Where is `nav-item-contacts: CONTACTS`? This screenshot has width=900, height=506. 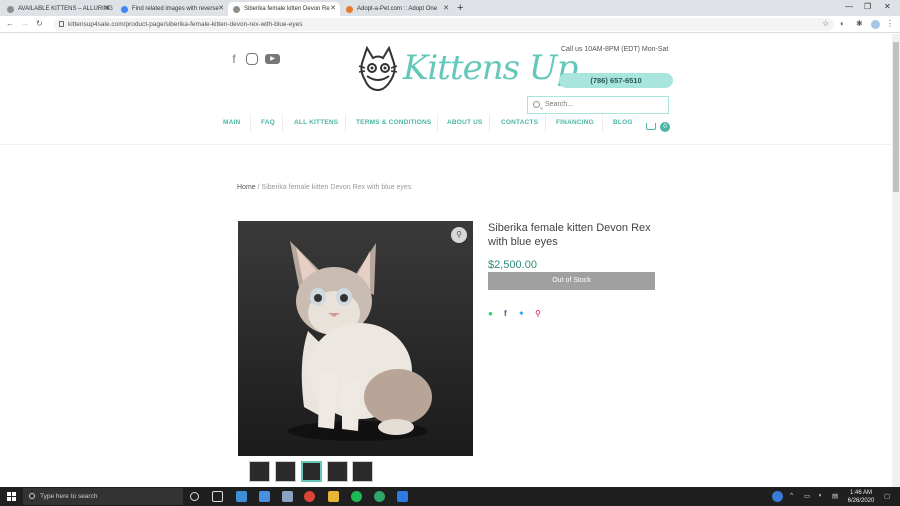 nav-item-contacts: CONTACTS is located at coordinates (519, 122).